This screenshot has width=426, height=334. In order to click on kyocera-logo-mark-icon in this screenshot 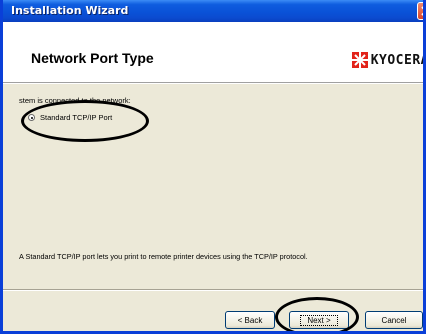, I will do `click(359, 60)`.